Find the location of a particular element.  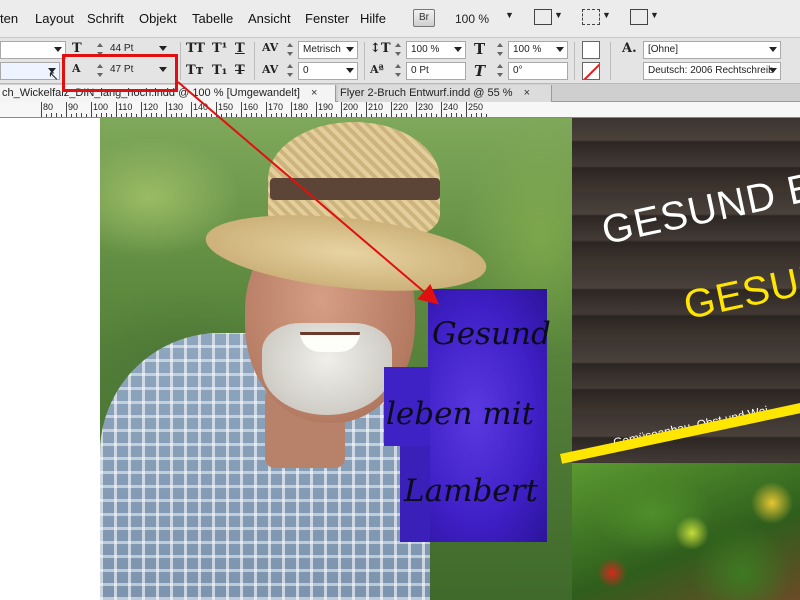

annotation-arrow is located at coordinates (308, 193).